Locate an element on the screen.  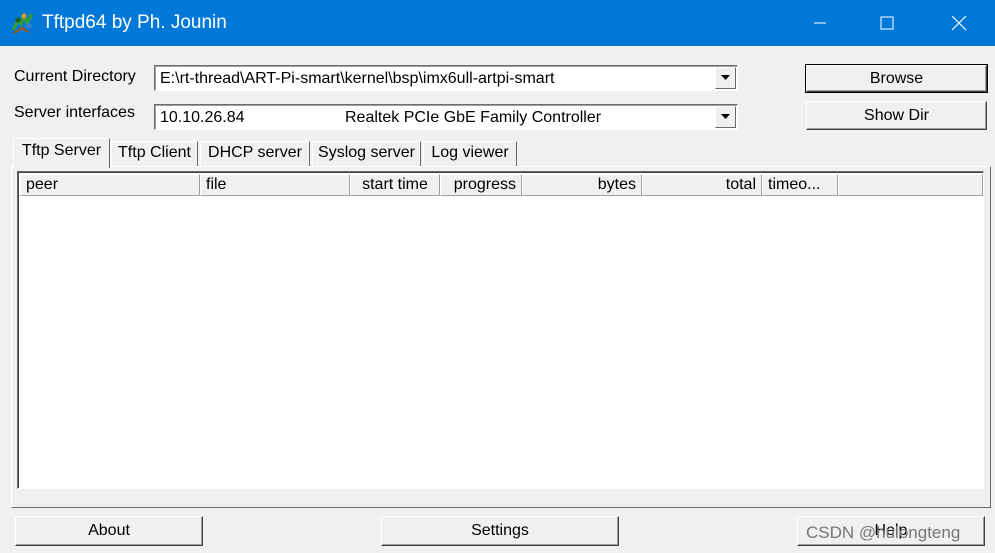
server-interfaces-dropdown-button is located at coordinates (725, 117).